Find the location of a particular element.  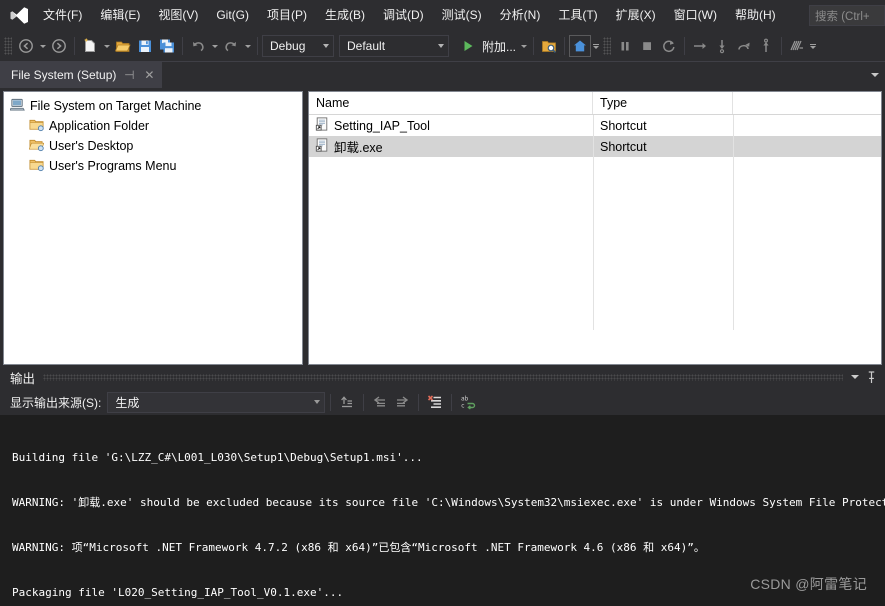

list-item-name: Setting_IAP_Tool is located at coordinates (382, 125).